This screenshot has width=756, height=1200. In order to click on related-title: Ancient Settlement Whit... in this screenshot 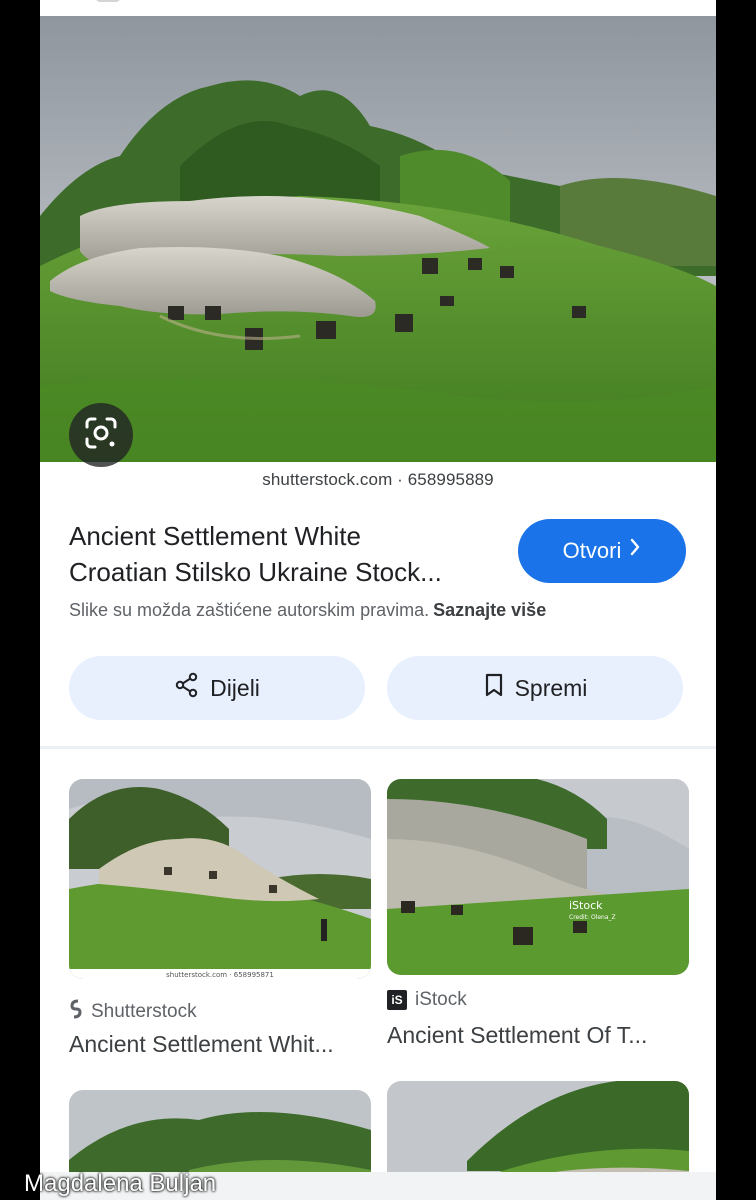, I will do `click(201, 1044)`.